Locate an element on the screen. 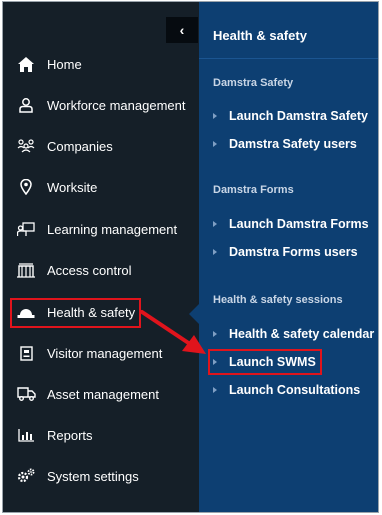  submenu-item-label: Launch Damstra Safety is located at coordinates (298, 116).